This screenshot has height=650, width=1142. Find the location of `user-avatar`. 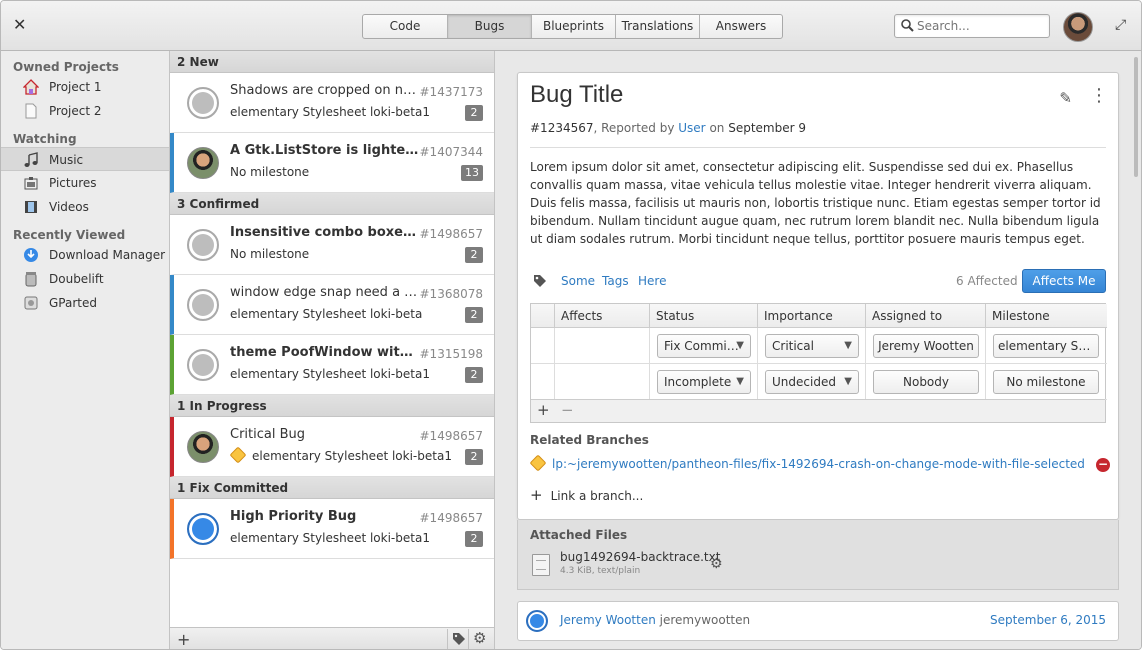

user-avatar is located at coordinates (1078, 27).